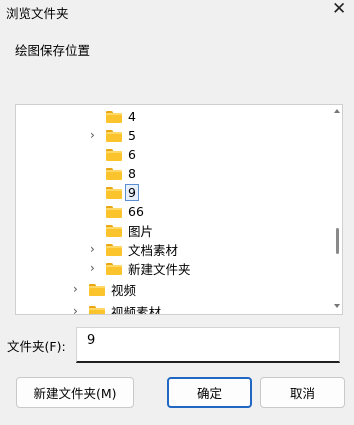  I want to click on tree-item-label: 新建文件夹, so click(159, 269).